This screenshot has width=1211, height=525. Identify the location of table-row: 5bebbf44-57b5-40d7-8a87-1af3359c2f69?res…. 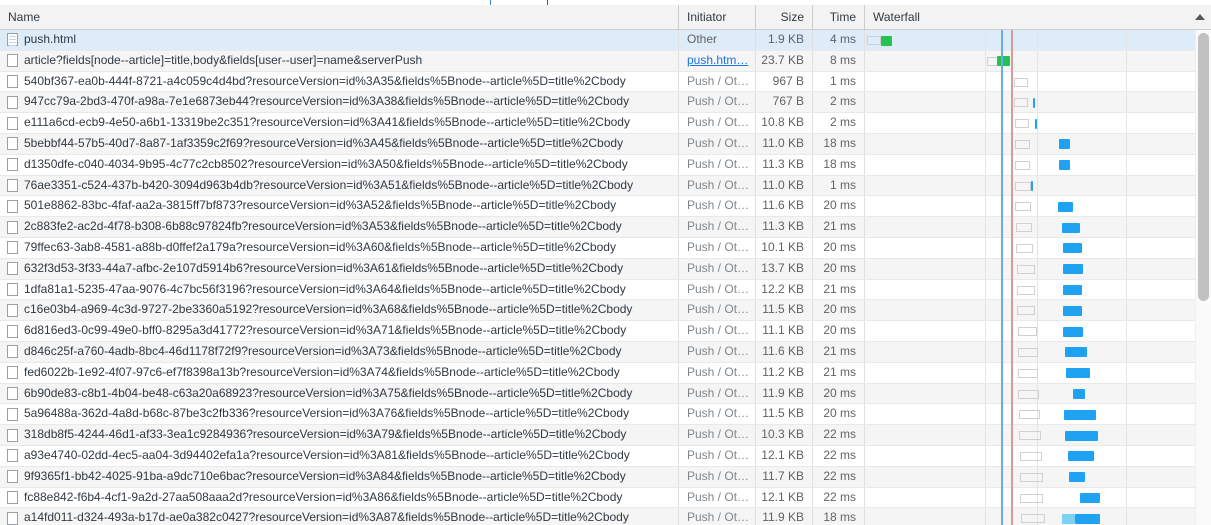
(605, 144).